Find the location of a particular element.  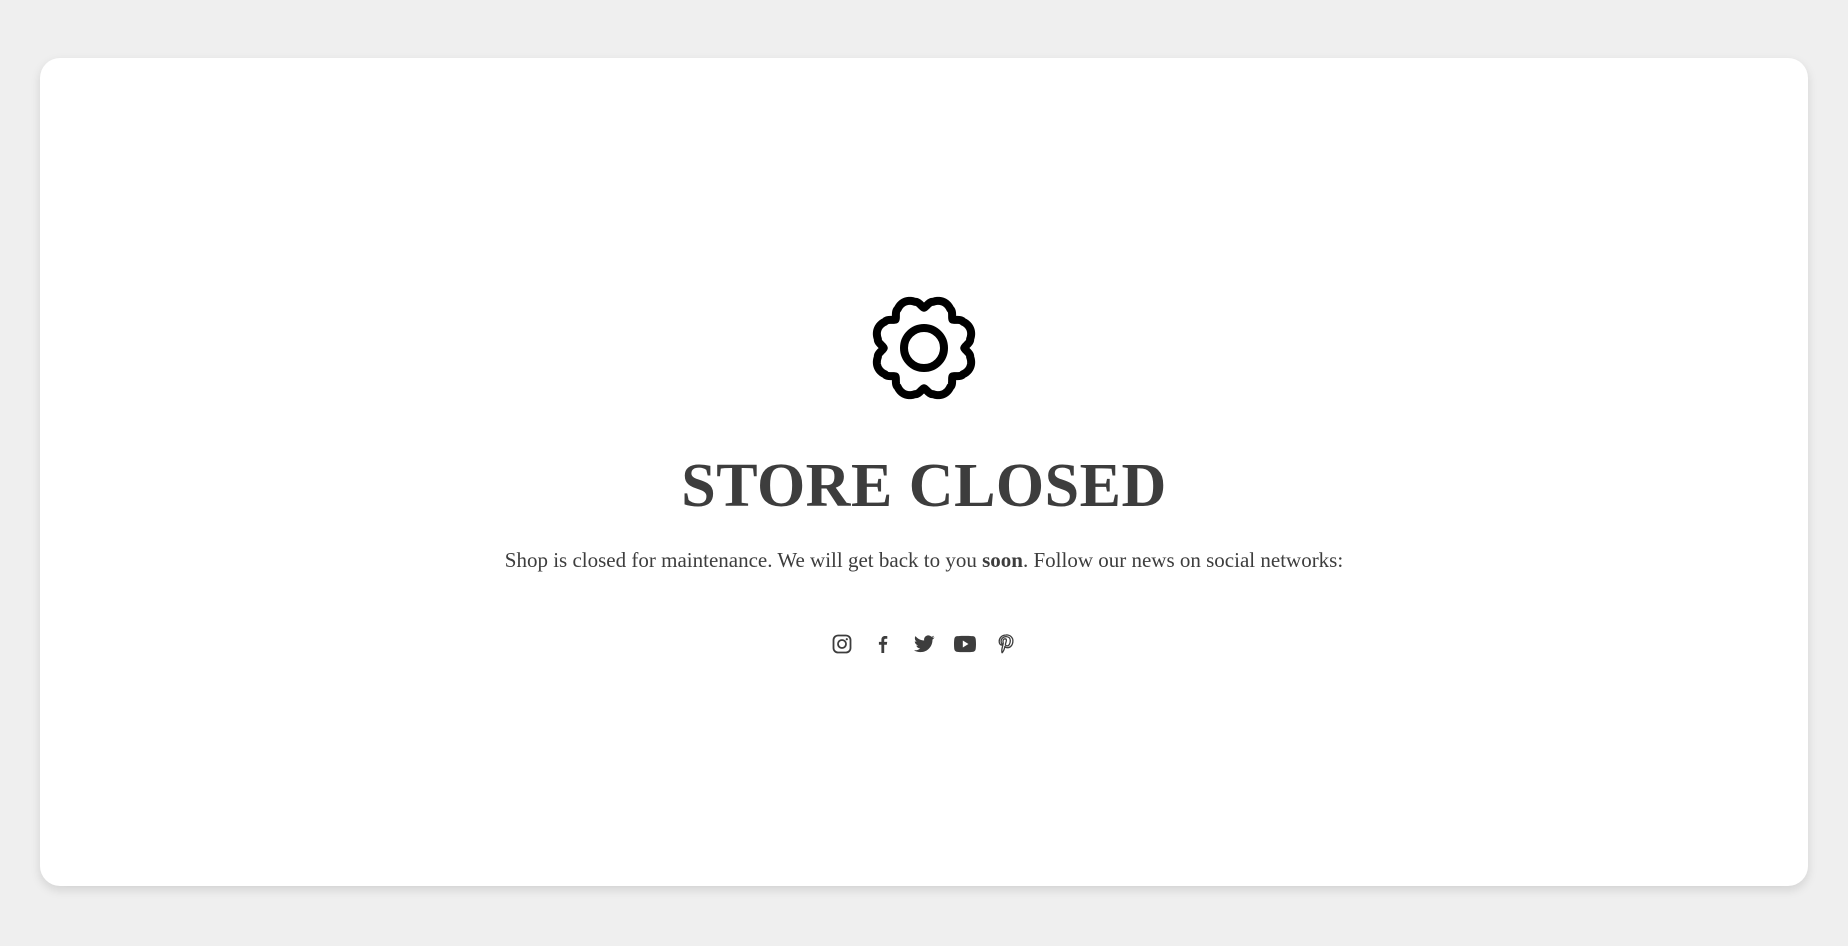

pinterest-link is located at coordinates (1006, 644).